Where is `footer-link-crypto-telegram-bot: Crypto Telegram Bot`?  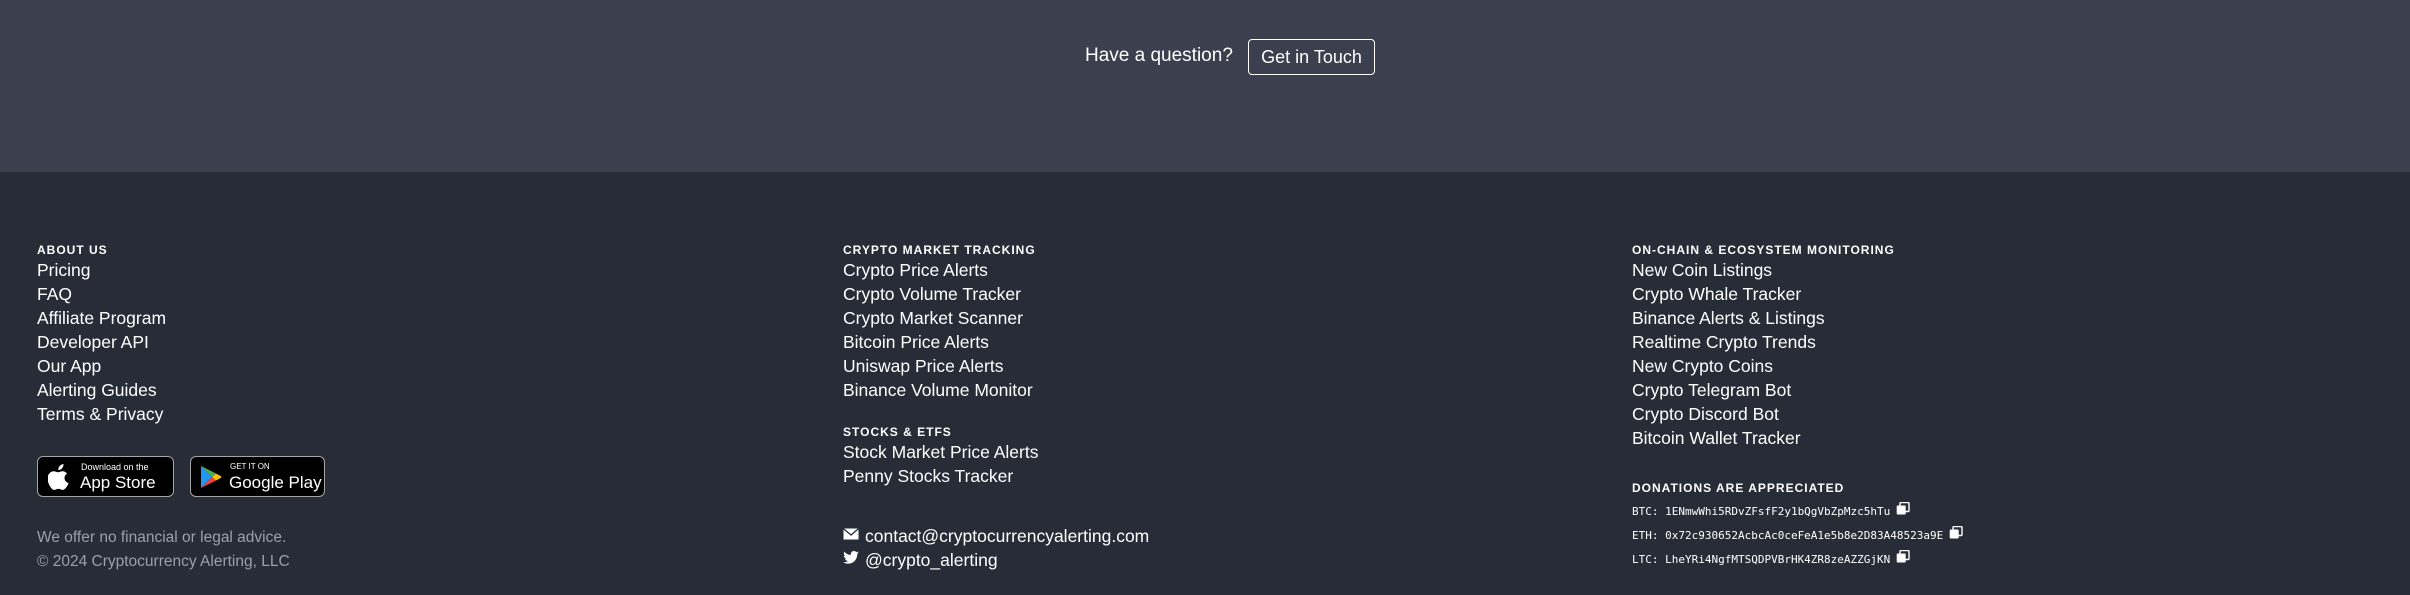 footer-link-crypto-telegram-bot: Crypto Telegram Bot is located at coordinates (1763, 390).